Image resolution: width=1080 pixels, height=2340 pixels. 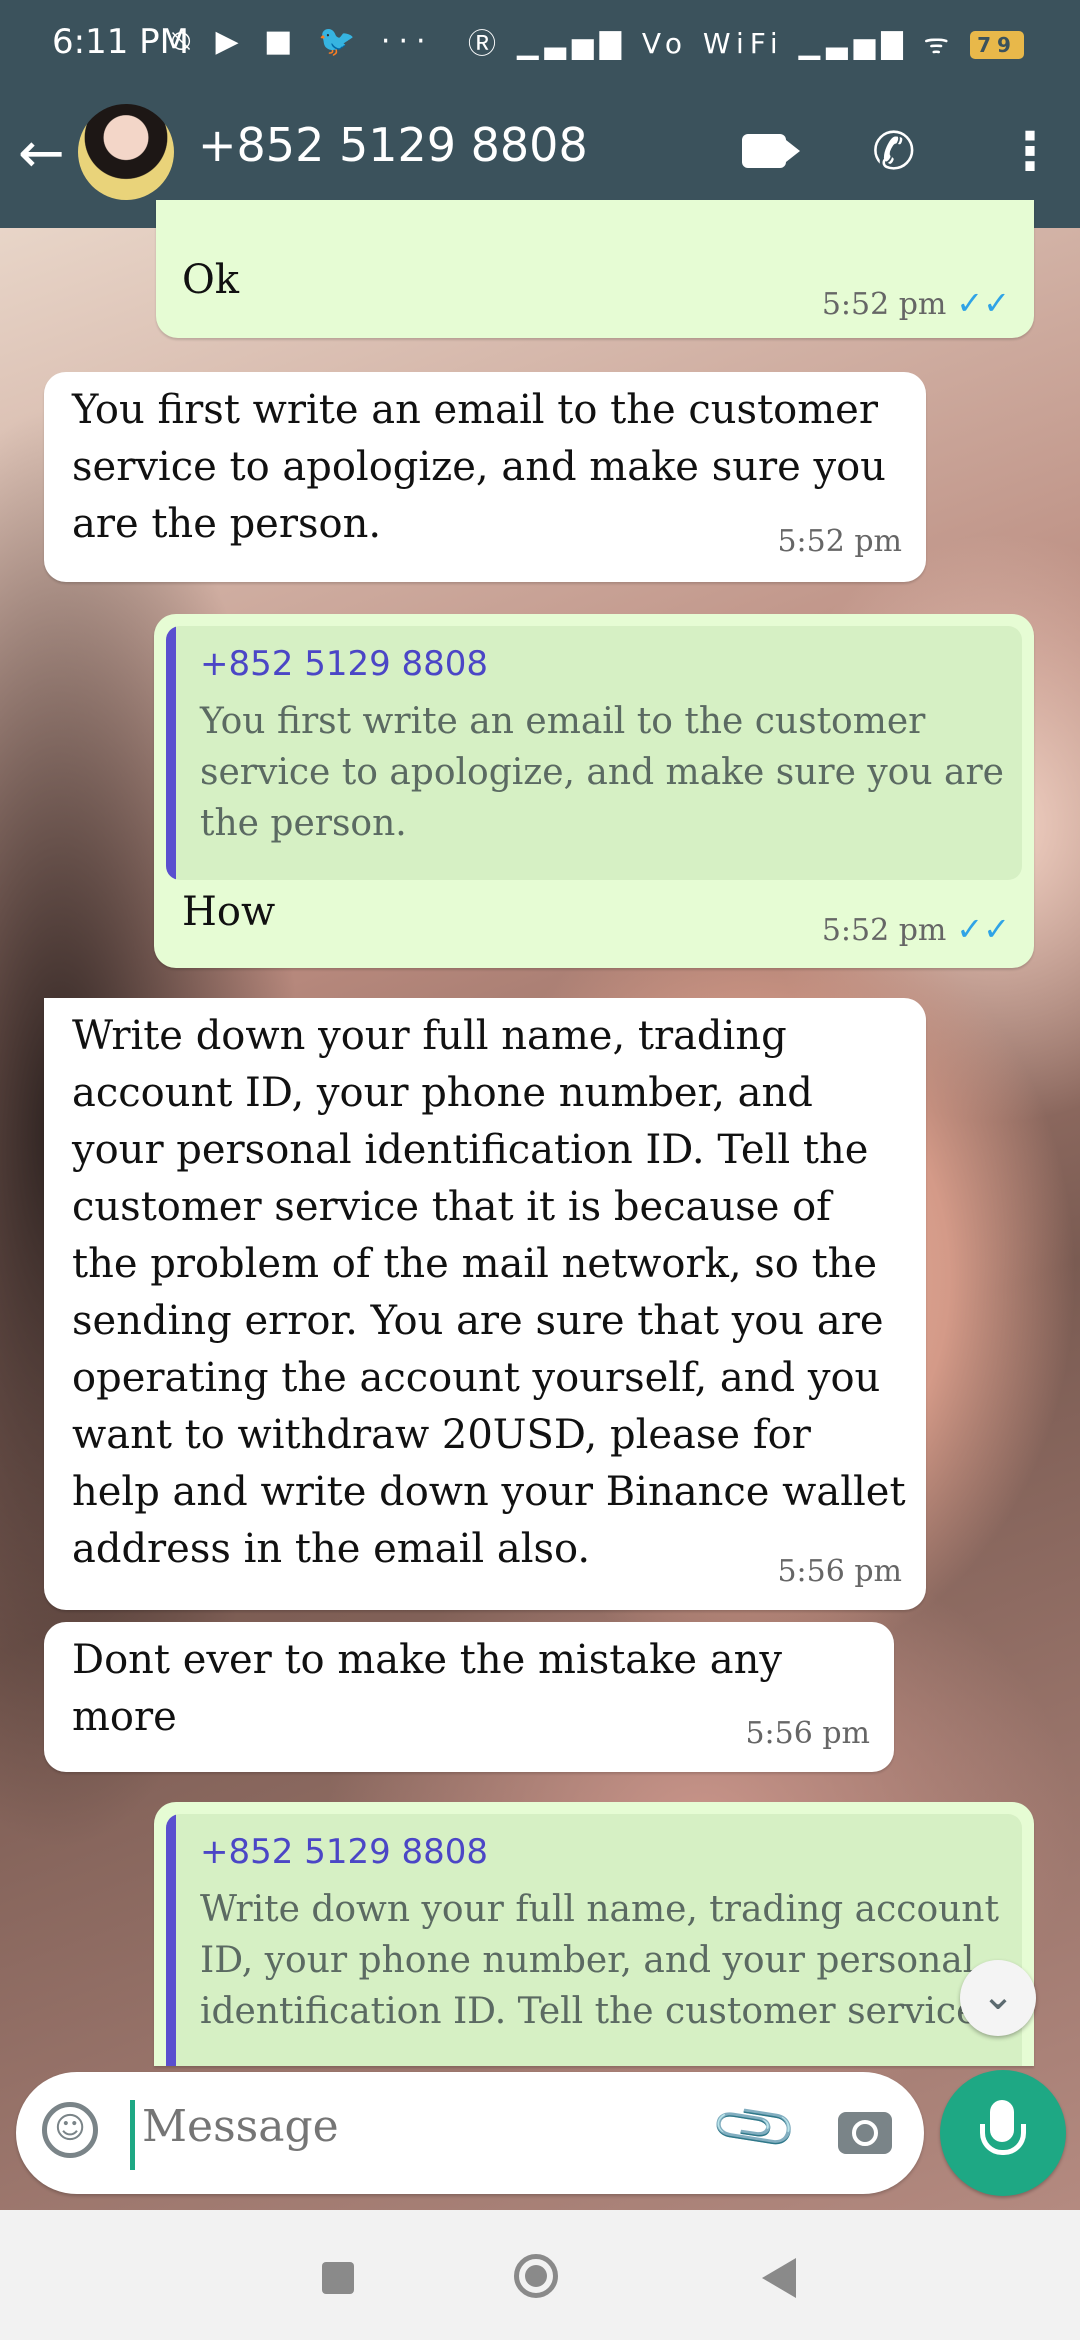 I want to click on message-line: operating the account yourself, and you, so click(x=476, y=1378).